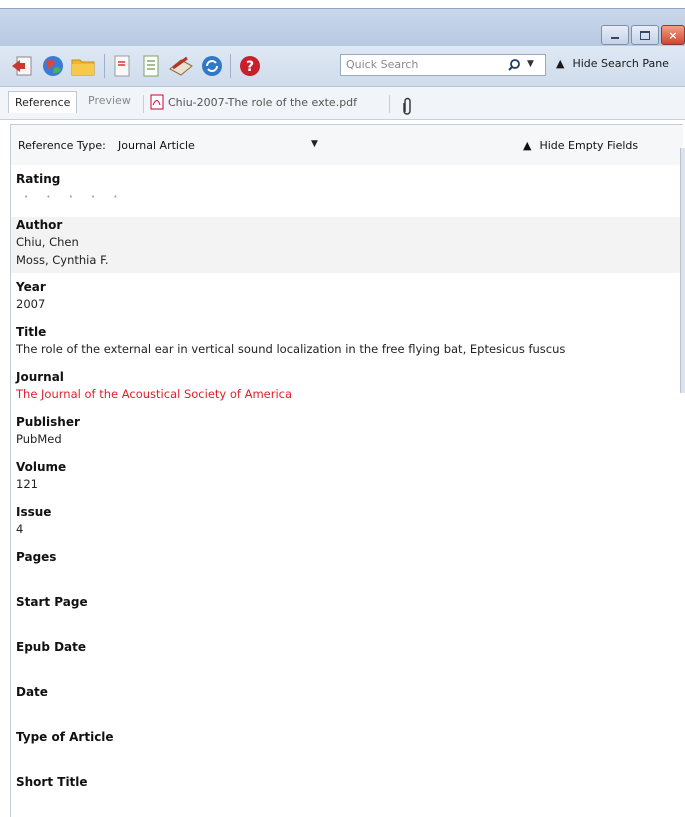  I want to click on publisher-value: PubMed, so click(48, 439).